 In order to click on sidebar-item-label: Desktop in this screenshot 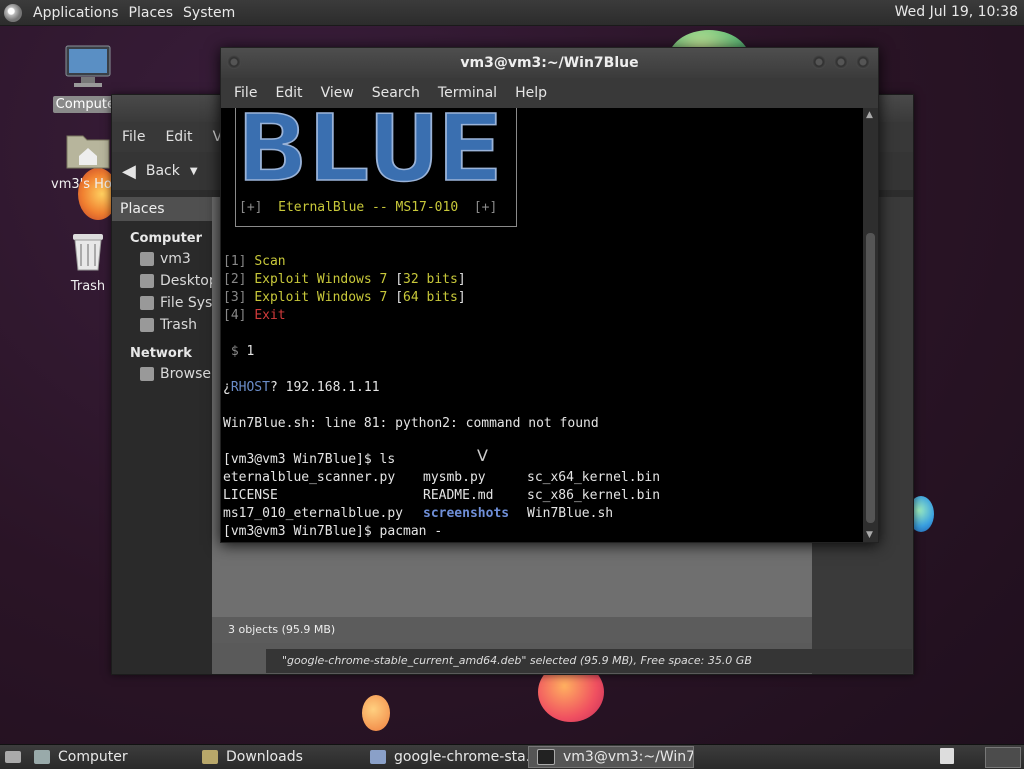, I will do `click(186, 281)`.